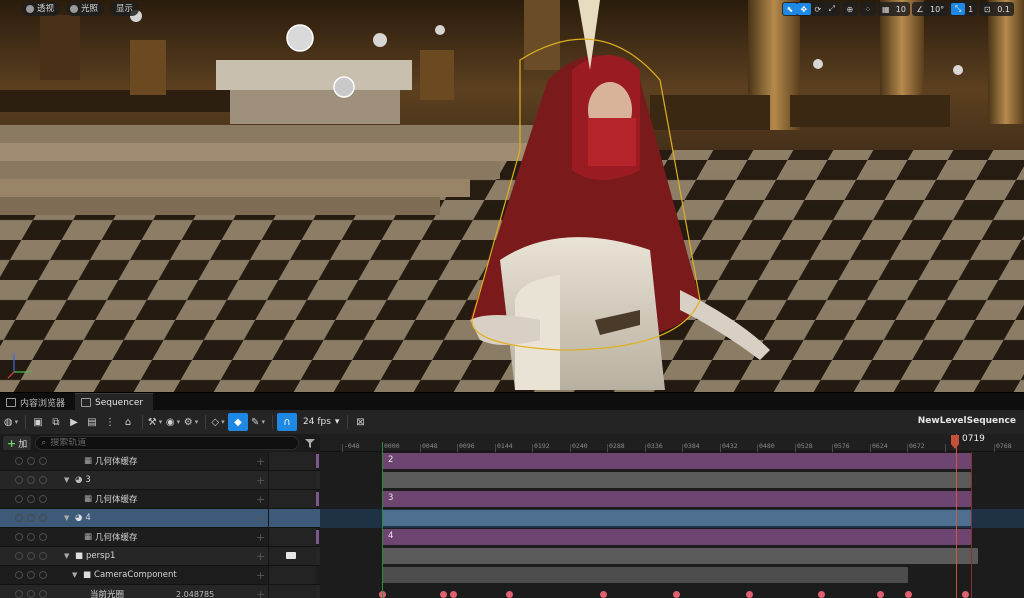 This screenshot has height=598, width=1024. Describe the element at coordinates (171, 443) in the screenshot. I see `search-tracks-input` at that location.